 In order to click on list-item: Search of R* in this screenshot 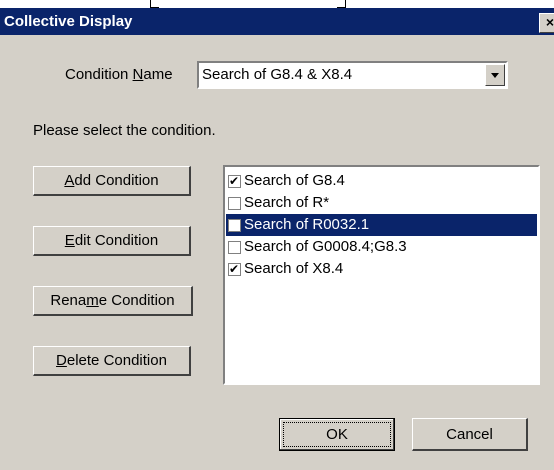, I will do `click(381, 203)`.